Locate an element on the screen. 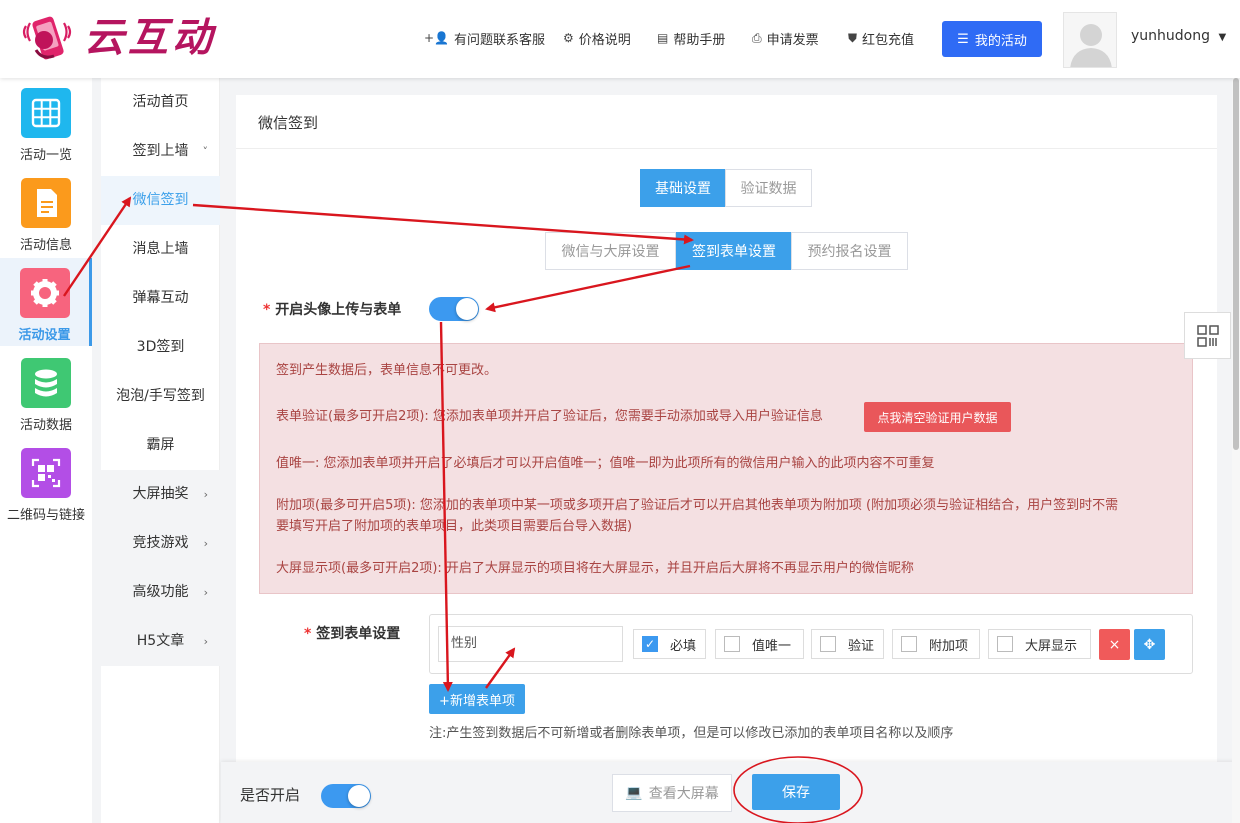 The height and width of the screenshot is (823, 1240). verify-checkbox: 验证 is located at coordinates (847, 644).